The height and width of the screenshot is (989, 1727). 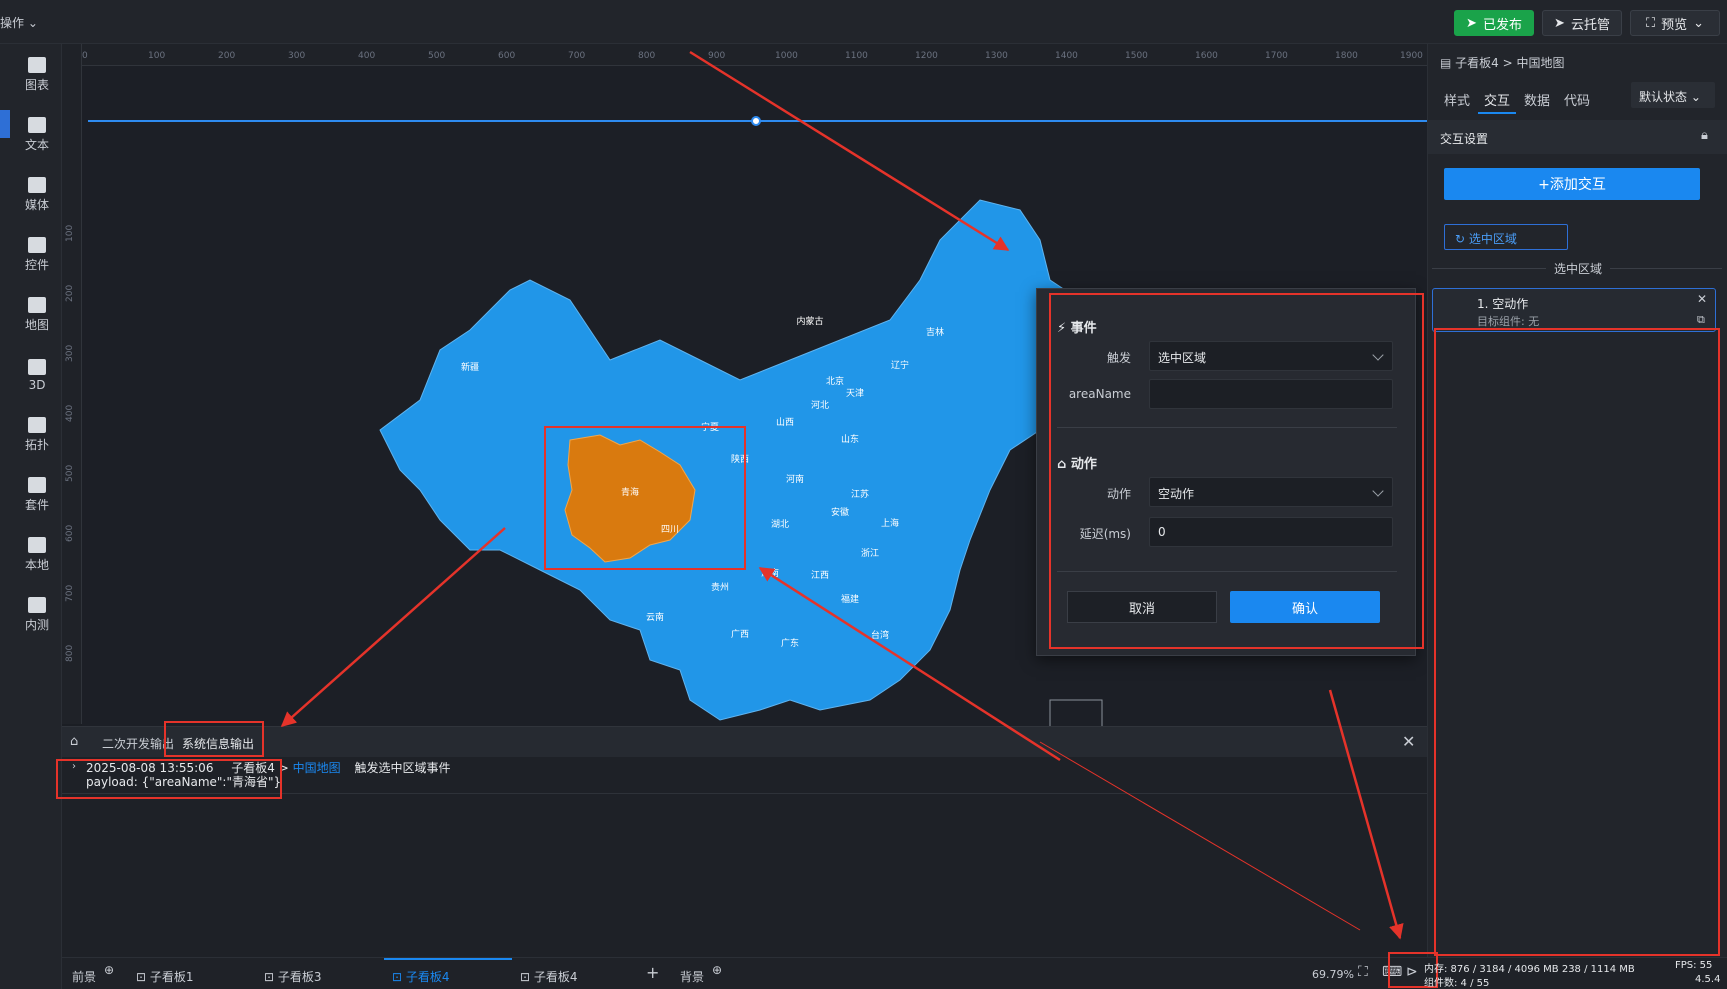 I want to click on sidebar-item-topology: 拓扑, so click(x=37, y=435).